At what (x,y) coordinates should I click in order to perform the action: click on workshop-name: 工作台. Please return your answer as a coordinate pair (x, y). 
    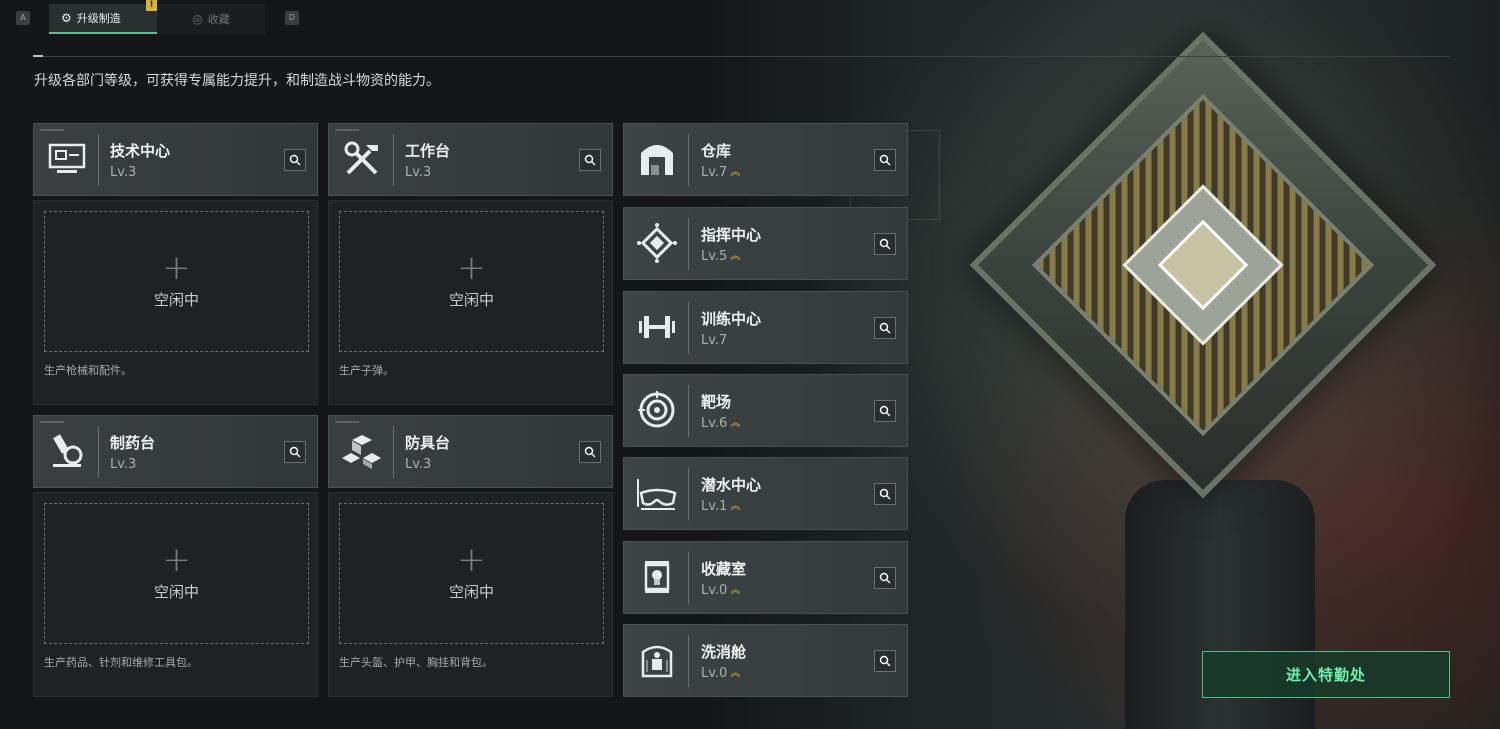
    Looking at the image, I should click on (428, 151).